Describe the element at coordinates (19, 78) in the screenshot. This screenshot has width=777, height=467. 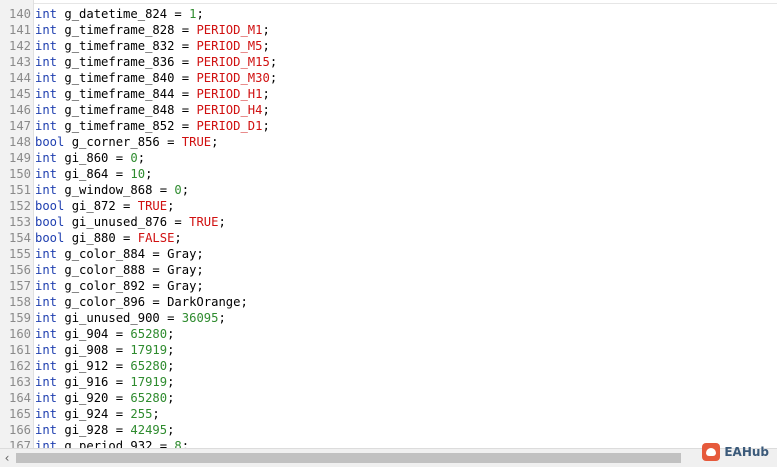
I see `line-number: 144` at that location.